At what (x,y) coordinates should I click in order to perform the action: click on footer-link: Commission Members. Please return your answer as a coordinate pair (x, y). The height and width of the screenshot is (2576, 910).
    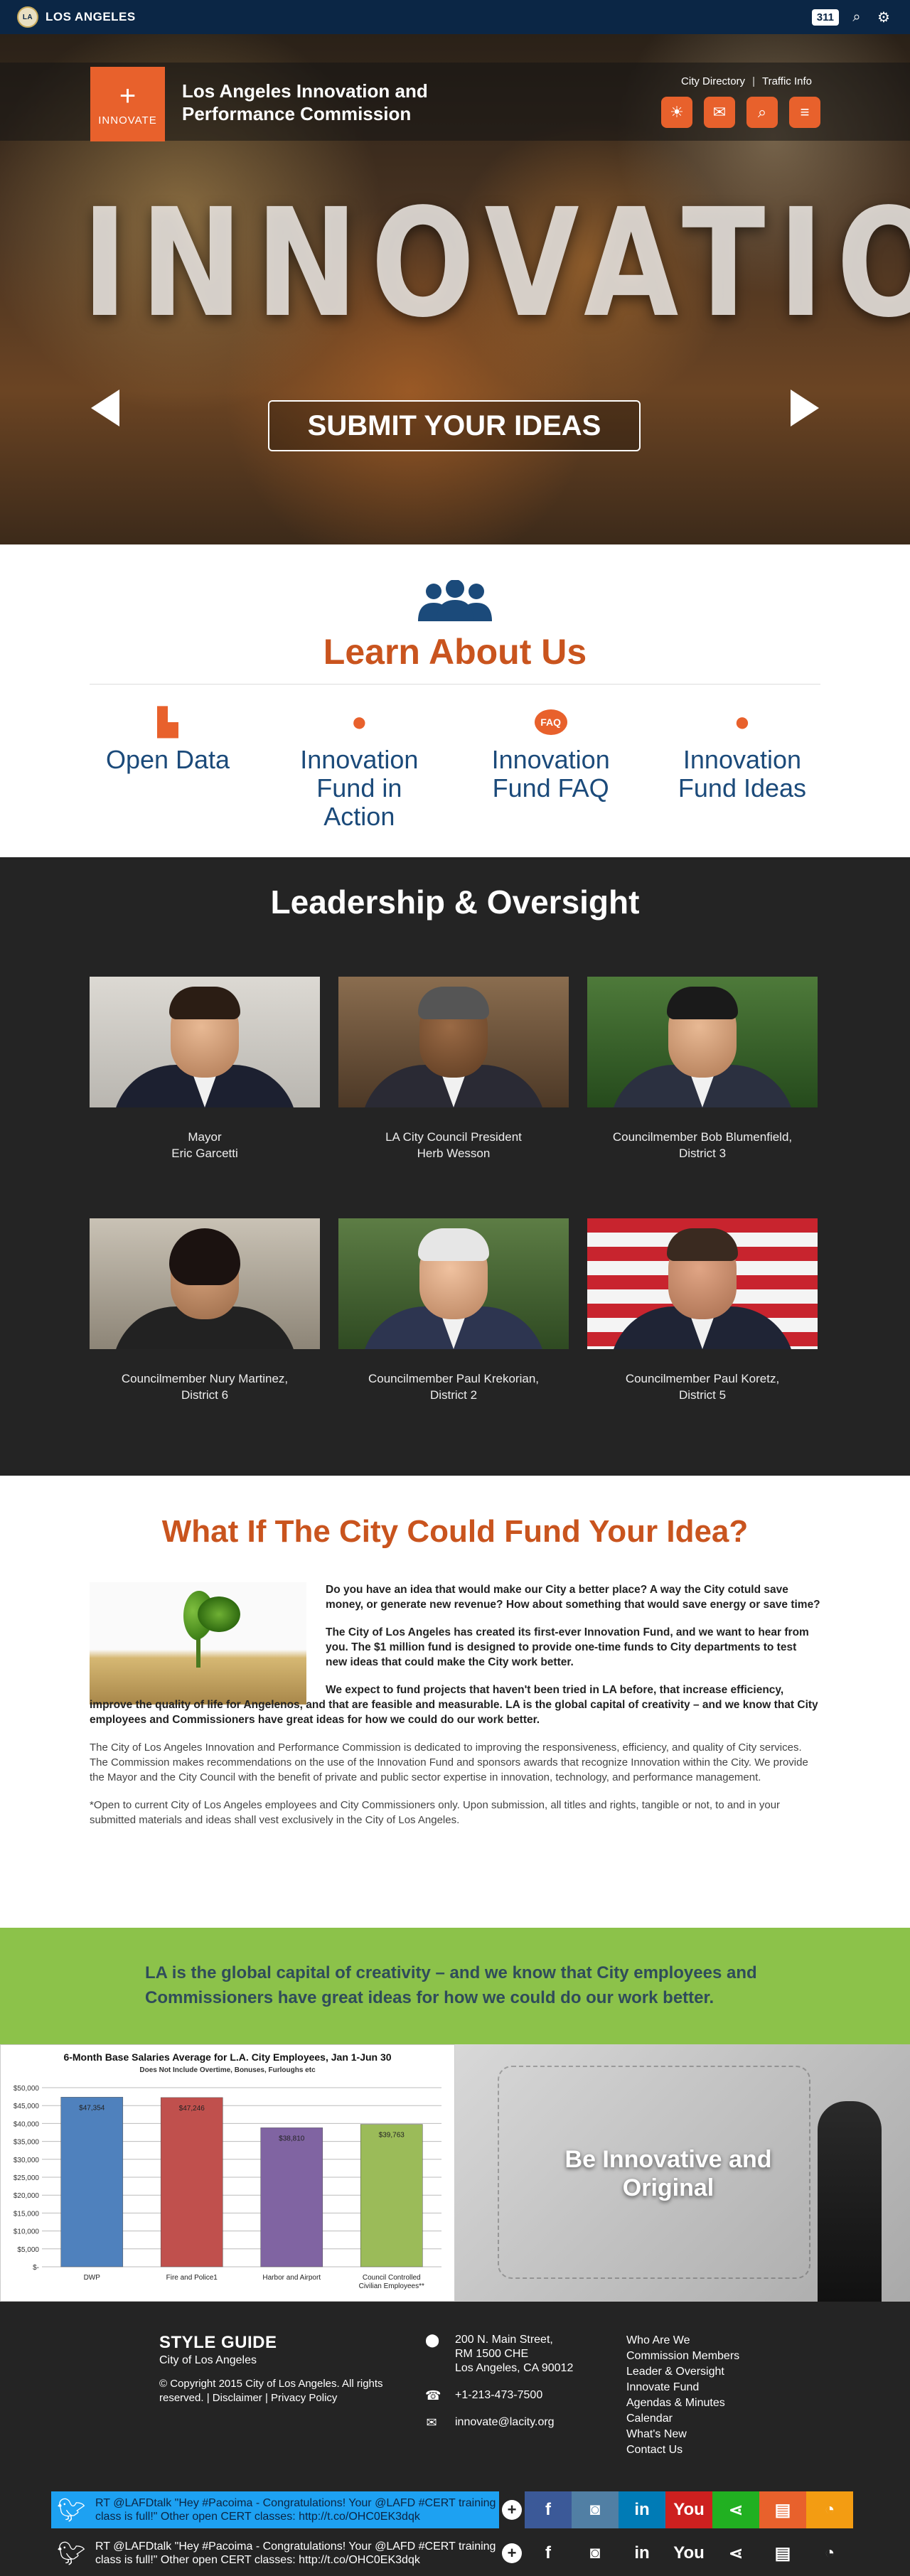
    Looking at the image, I should click on (683, 2356).